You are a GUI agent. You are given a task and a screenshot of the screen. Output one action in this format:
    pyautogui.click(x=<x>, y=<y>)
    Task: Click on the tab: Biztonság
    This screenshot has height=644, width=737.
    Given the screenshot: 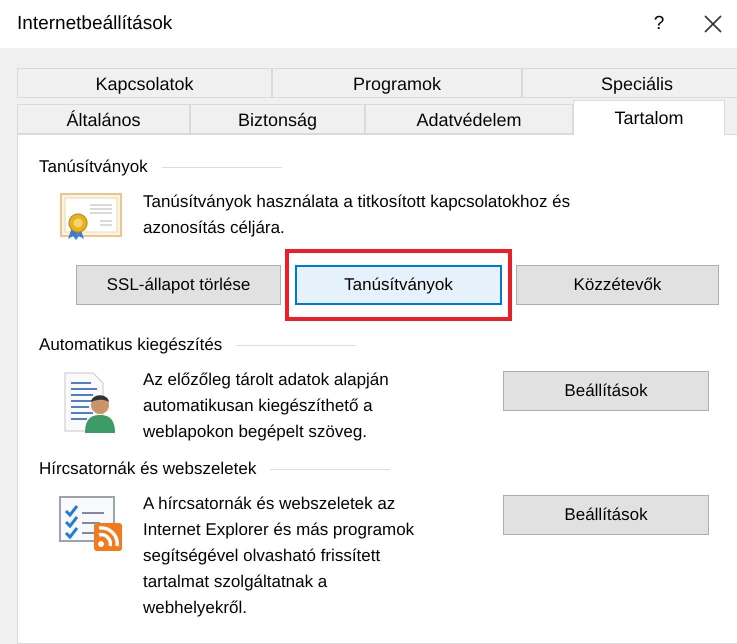 What is the action you would take?
    pyautogui.click(x=277, y=119)
    